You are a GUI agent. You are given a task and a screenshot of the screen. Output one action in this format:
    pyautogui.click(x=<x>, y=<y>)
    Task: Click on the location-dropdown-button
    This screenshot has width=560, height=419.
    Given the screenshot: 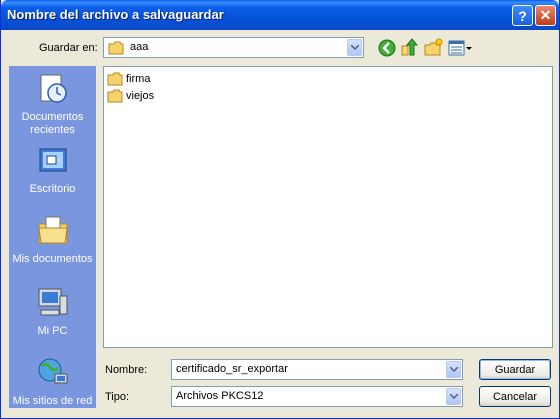 What is the action you would take?
    pyautogui.click(x=354, y=47)
    